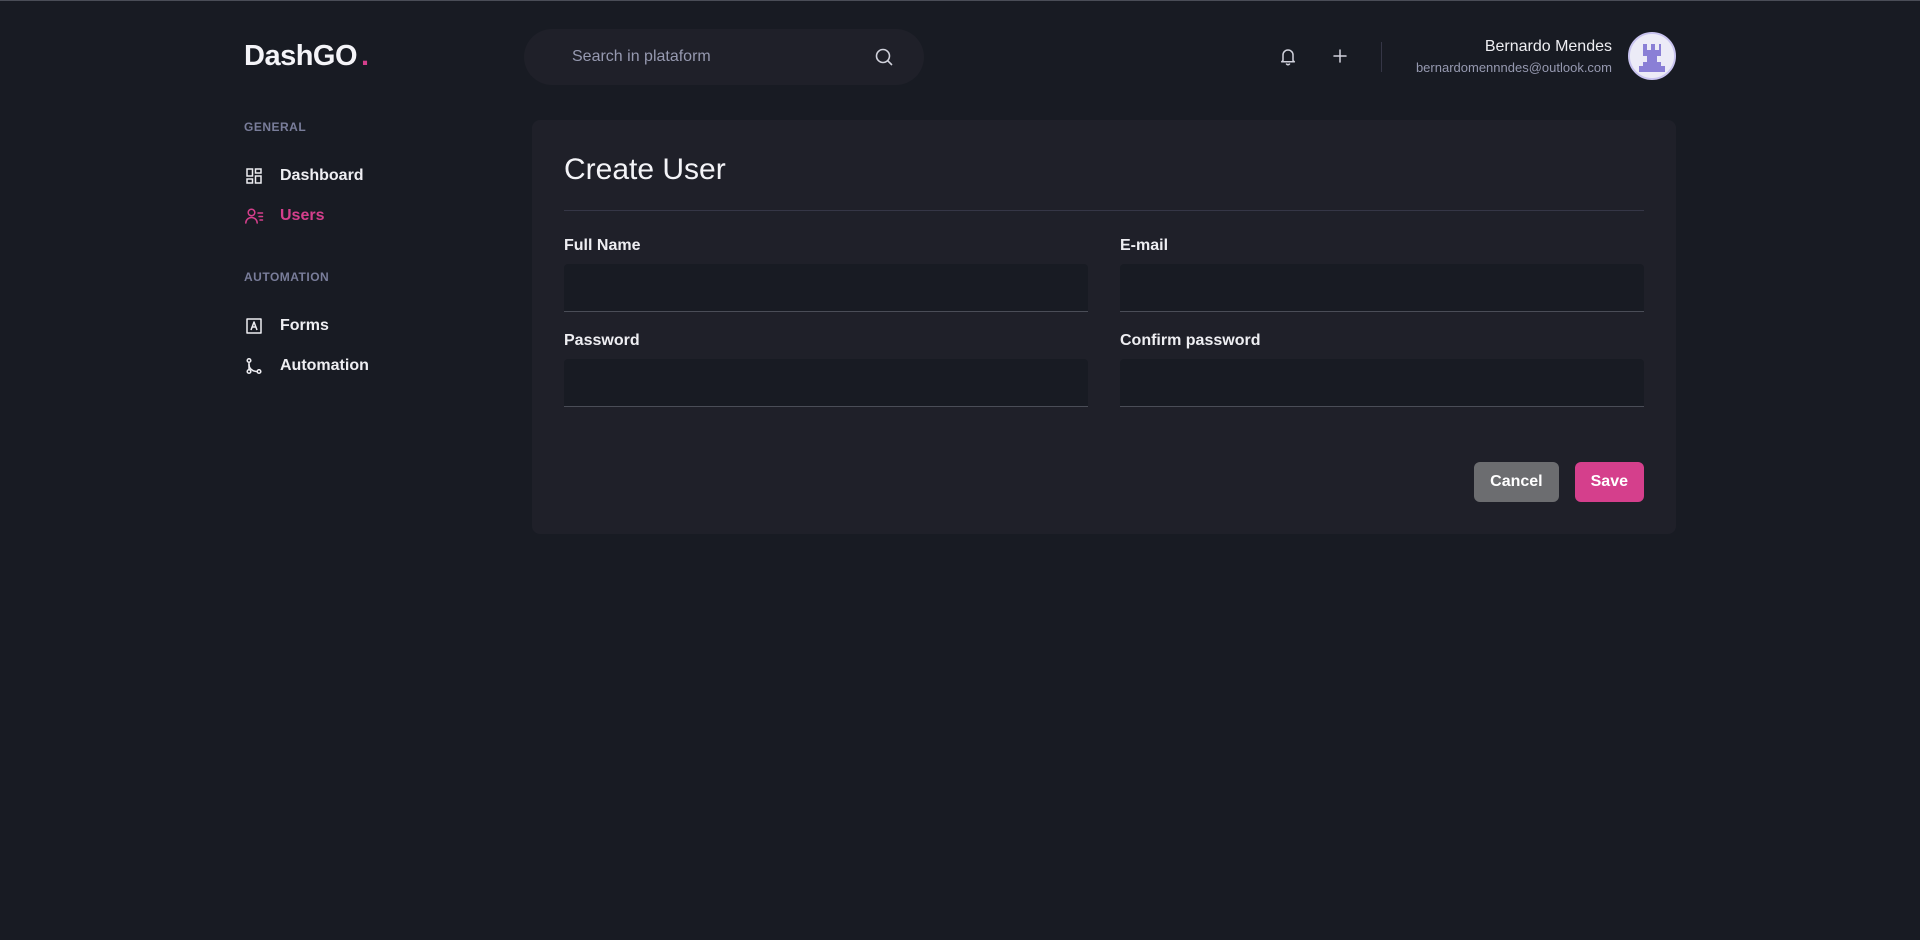 This screenshot has width=1920, height=940. I want to click on profile-email: bernardomennndes@outlook.com, so click(1513, 67).